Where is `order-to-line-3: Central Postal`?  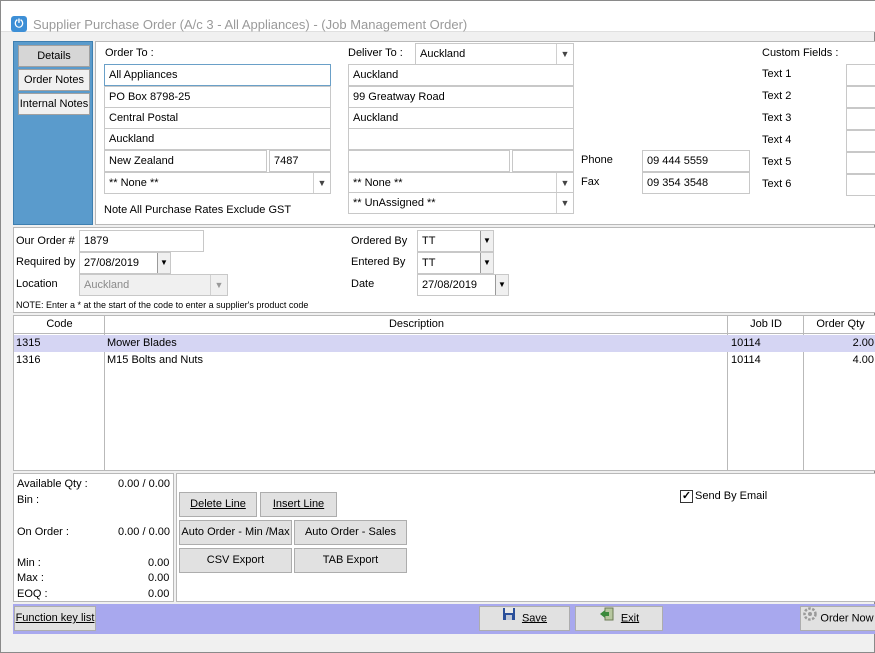
order-to-line-3: Central Postal is located at coordinates (217, 118).